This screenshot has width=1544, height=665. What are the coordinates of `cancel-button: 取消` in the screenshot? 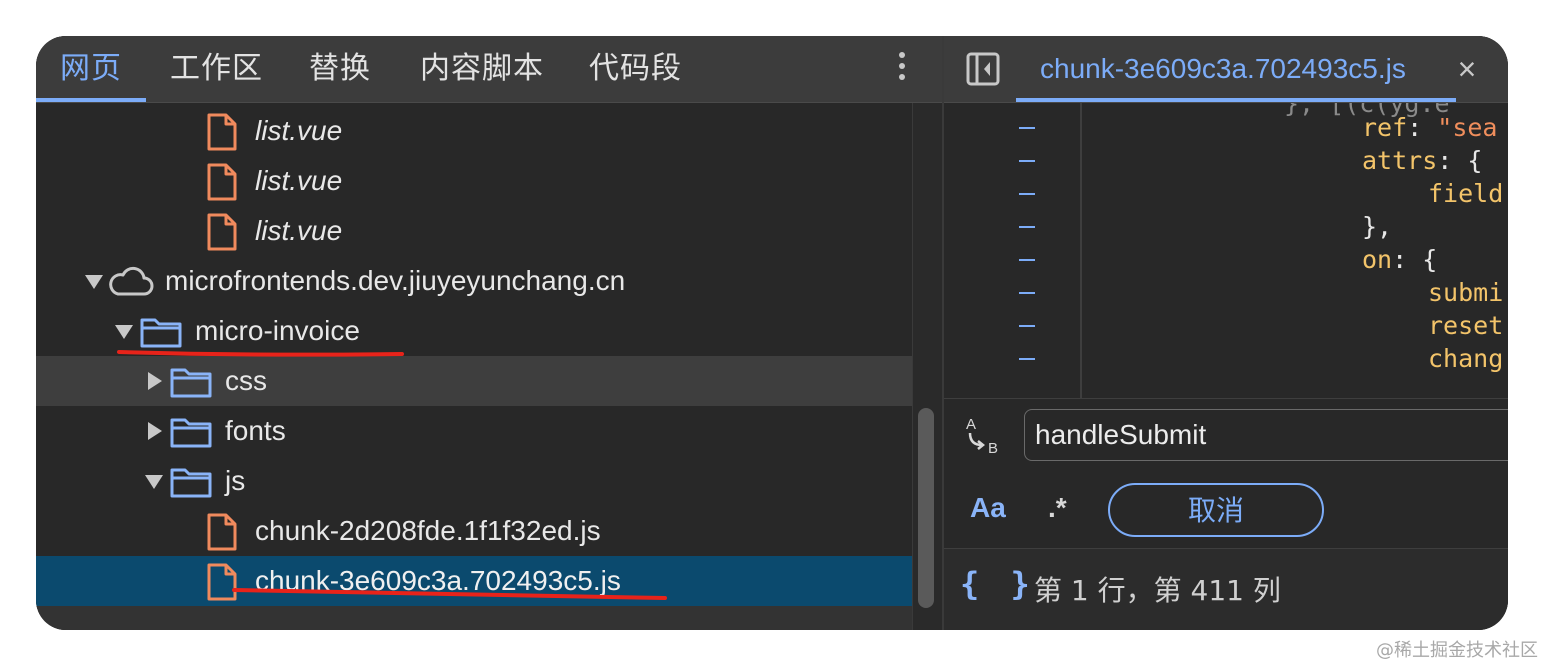 It's located at (1216, 510).